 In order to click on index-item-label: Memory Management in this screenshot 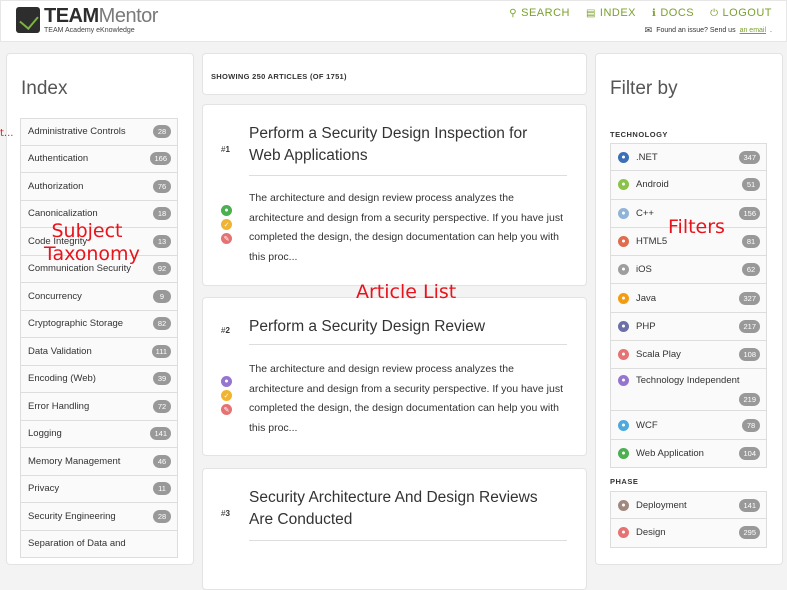, I will do `click(74, 461)`.